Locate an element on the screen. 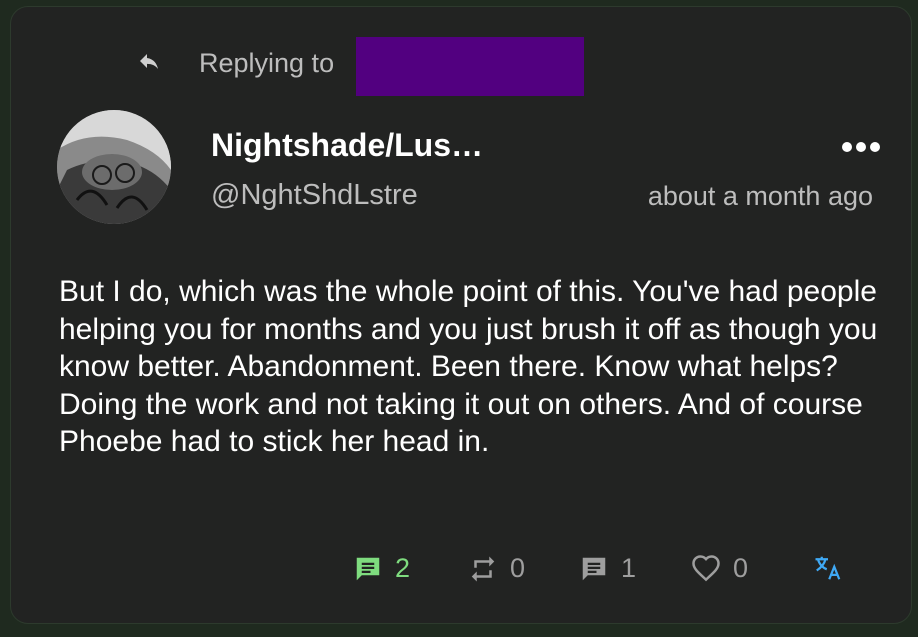 The height and width of the screenshot is (637, 918). more-icon is located at coordinates (861, 147).